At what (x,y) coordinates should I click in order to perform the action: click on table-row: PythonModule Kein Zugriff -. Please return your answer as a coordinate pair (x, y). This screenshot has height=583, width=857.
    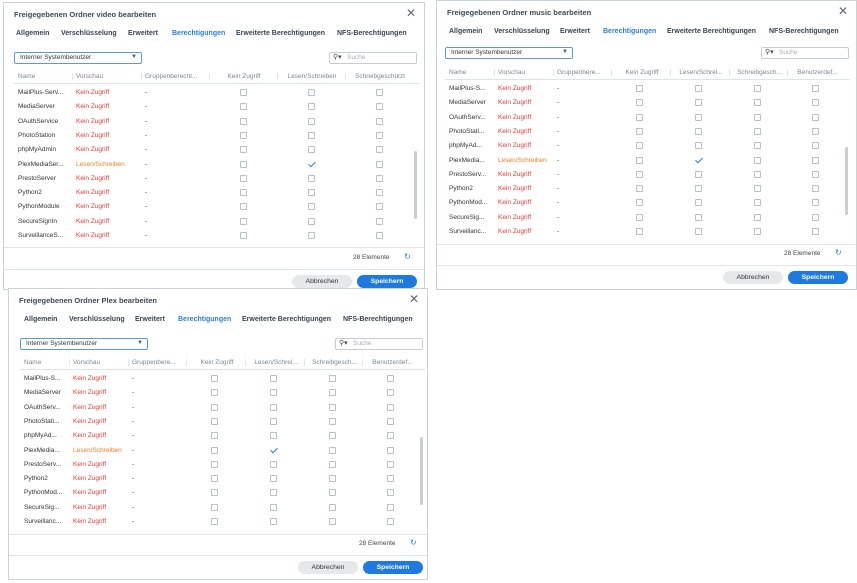
    Looking at the image, I should click on (213, 207).